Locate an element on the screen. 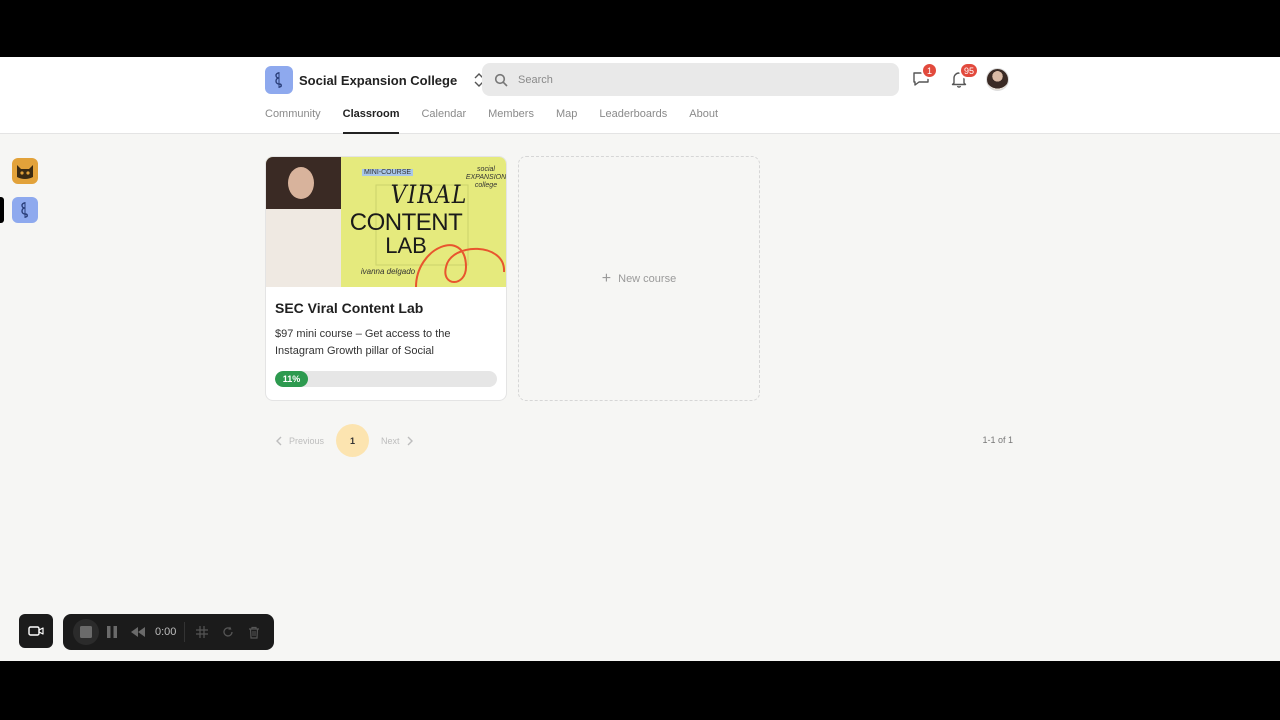 The width and height of the screenshot is (1280, 720). grid-button is located at coordinates (202, 632).